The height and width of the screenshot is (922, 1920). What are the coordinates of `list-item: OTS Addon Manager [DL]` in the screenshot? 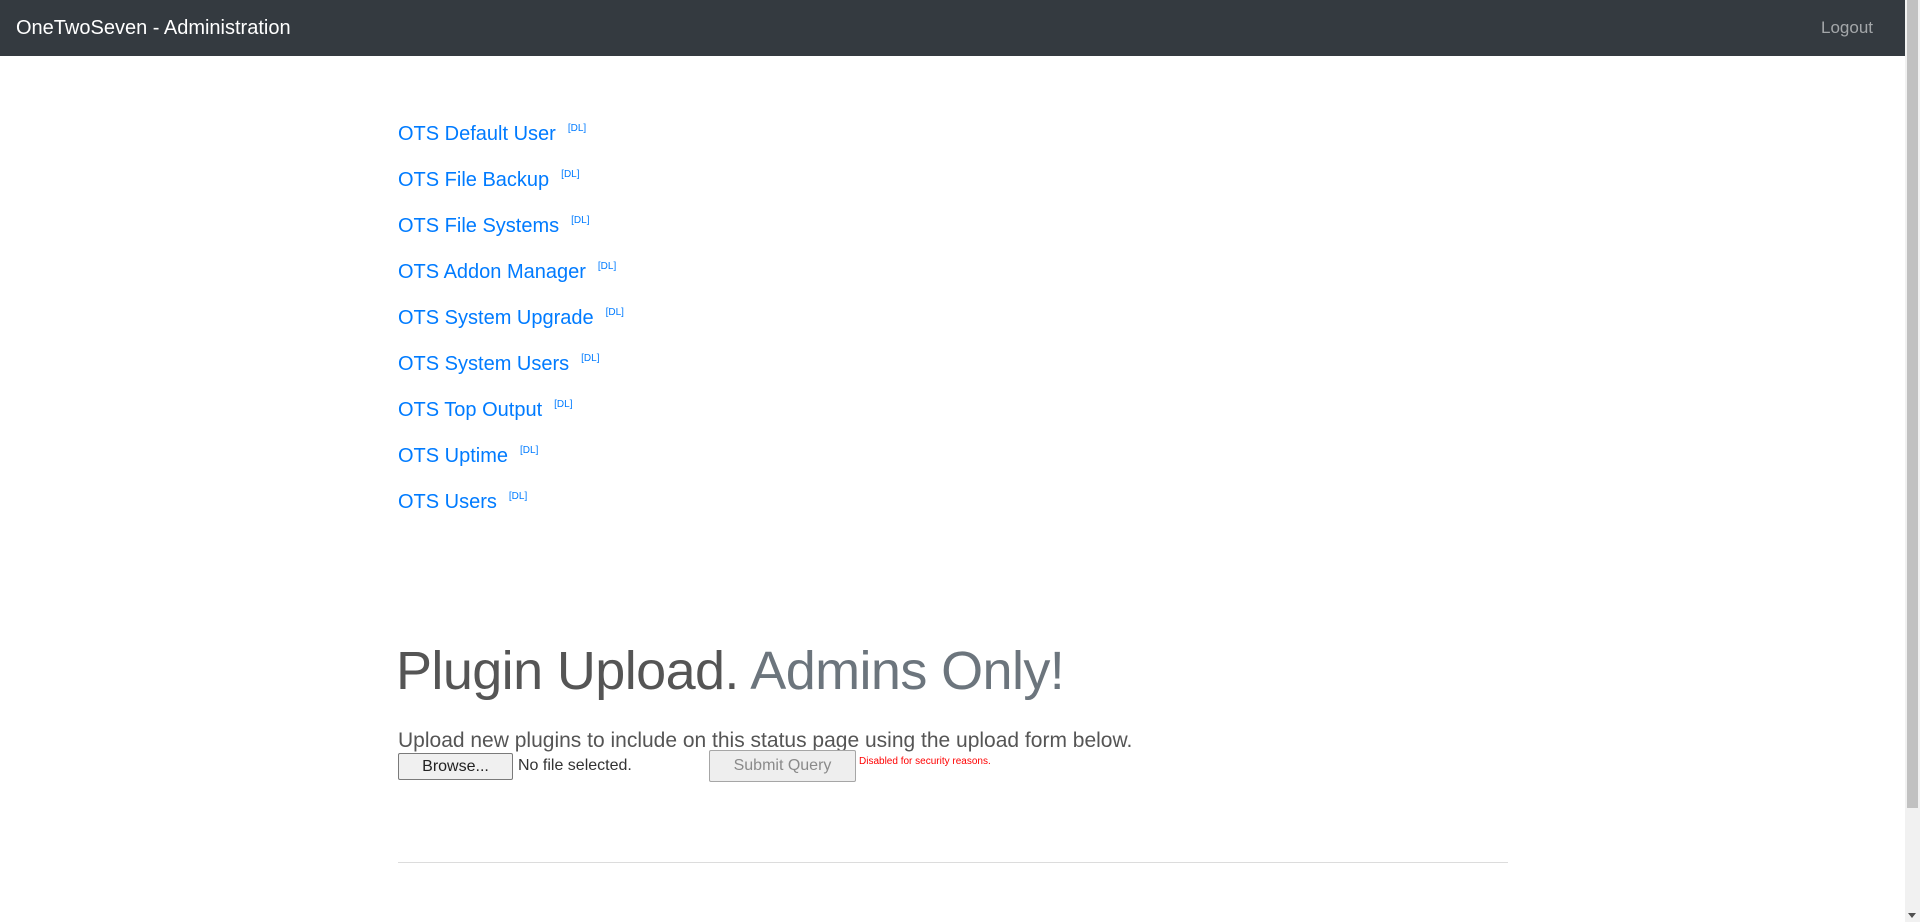 It's located at (511, 279).